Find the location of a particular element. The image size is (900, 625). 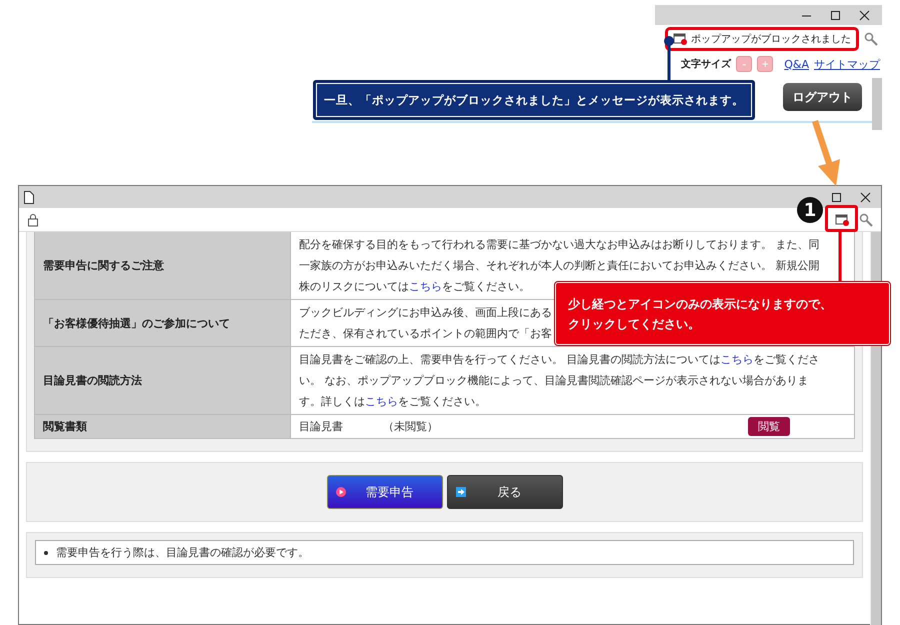

row-description: ブックビルディングにお申込み後、画面上段にある is located at coordinates (425, 313).